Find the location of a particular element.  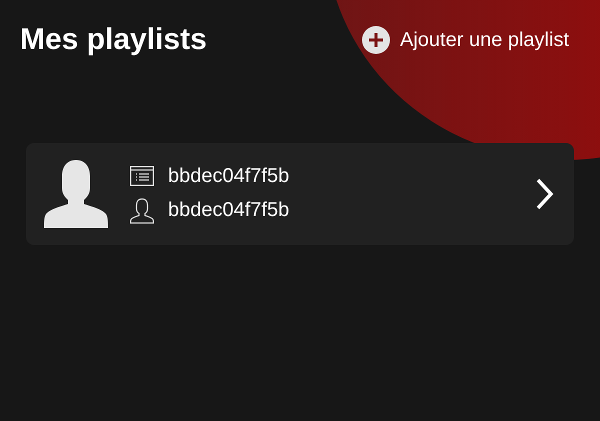

chevron-right-icon is located at coordinates (545, 194).